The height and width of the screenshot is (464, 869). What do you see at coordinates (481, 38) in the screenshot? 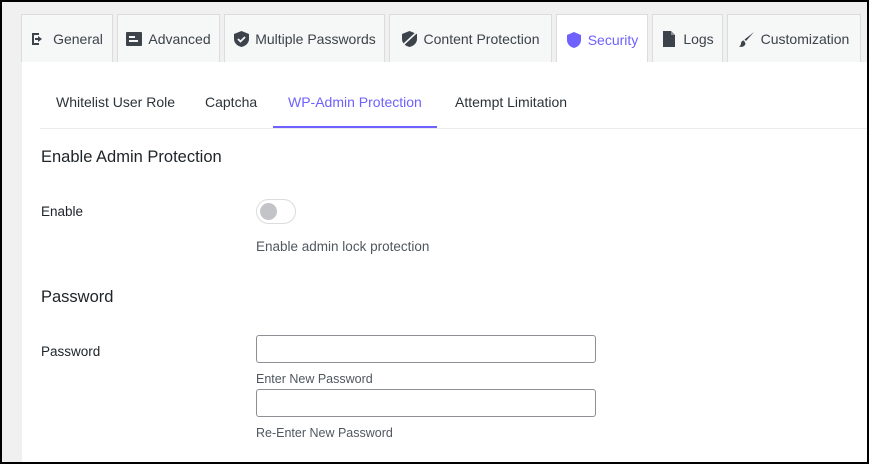
I see `tab-content-protection-label: Content Protection` at bounding box center [481, 38].